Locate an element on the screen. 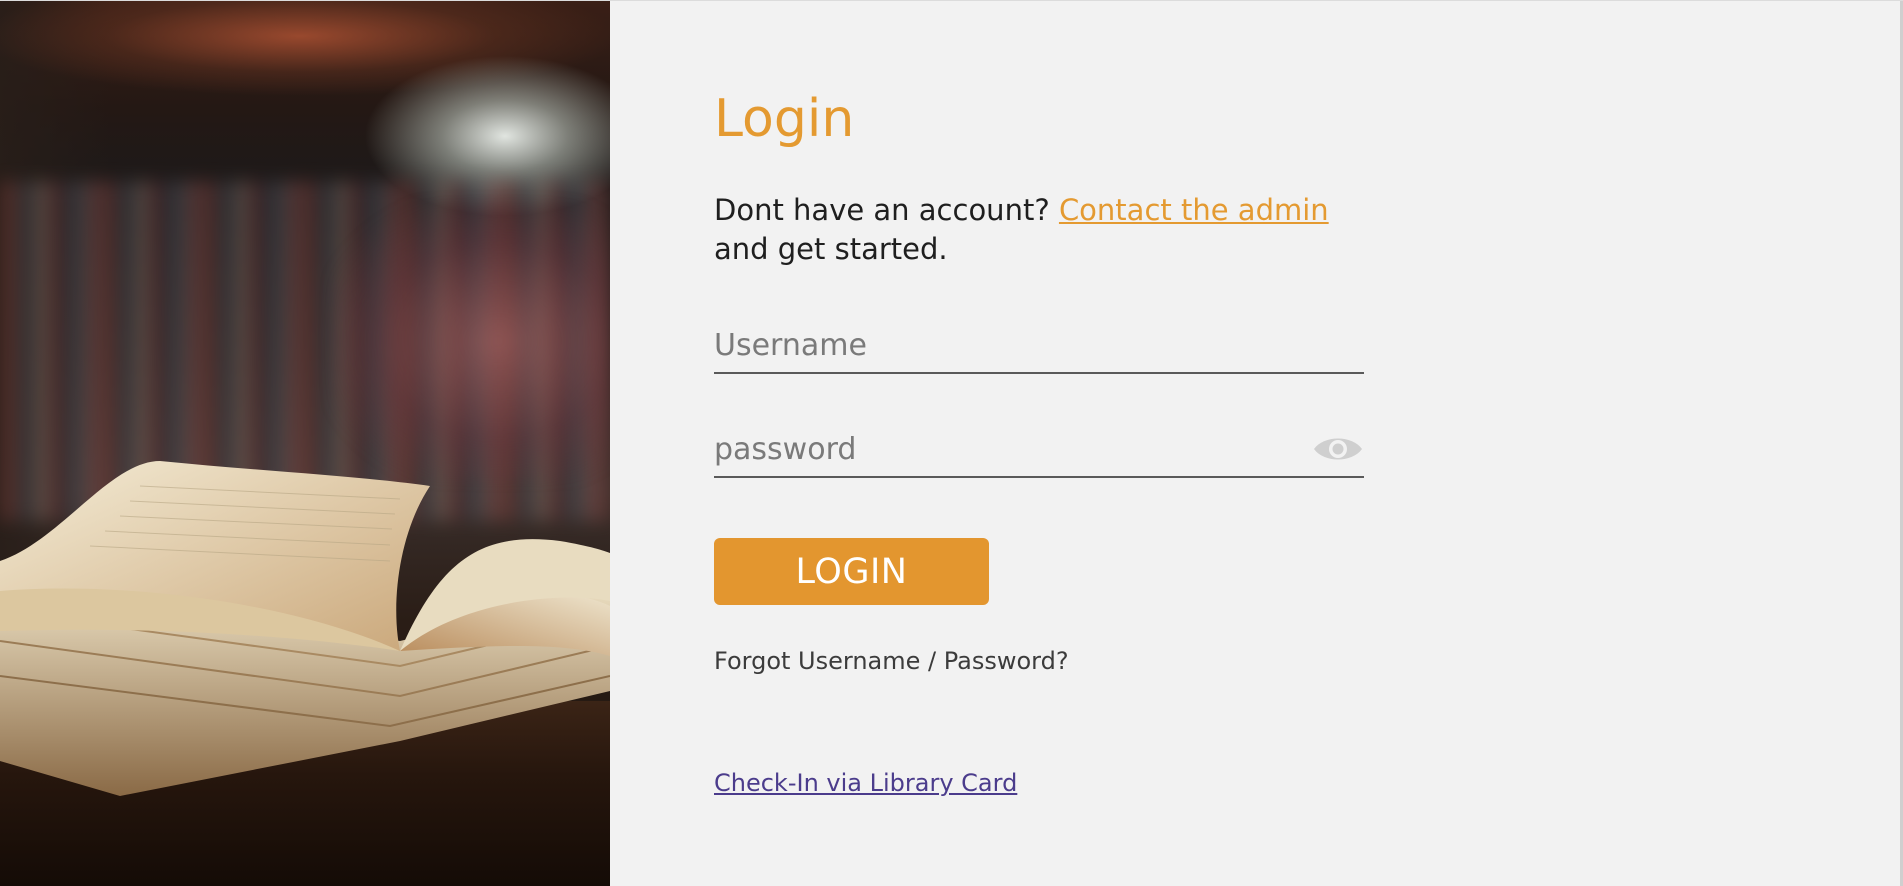  signup-prompt-suffix: and get started. is located at coordinates (831, 249).